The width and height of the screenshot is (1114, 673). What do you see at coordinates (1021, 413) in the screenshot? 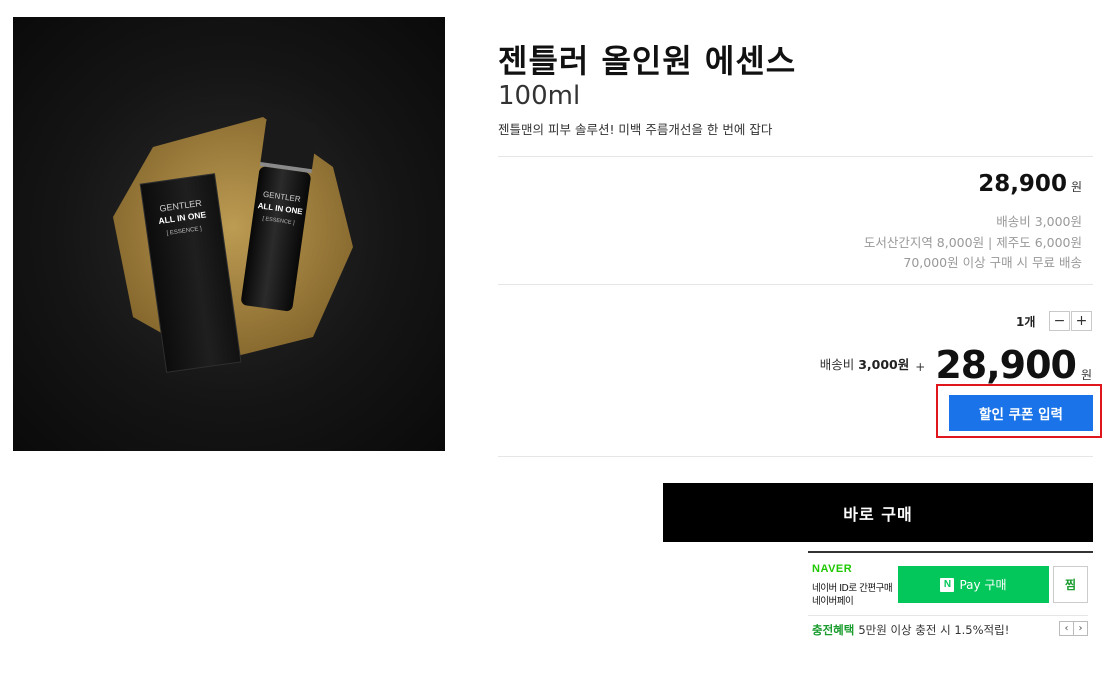
I see `coupon-button: 할인 쿠폰 입력` at bounding box center [1021, 413].